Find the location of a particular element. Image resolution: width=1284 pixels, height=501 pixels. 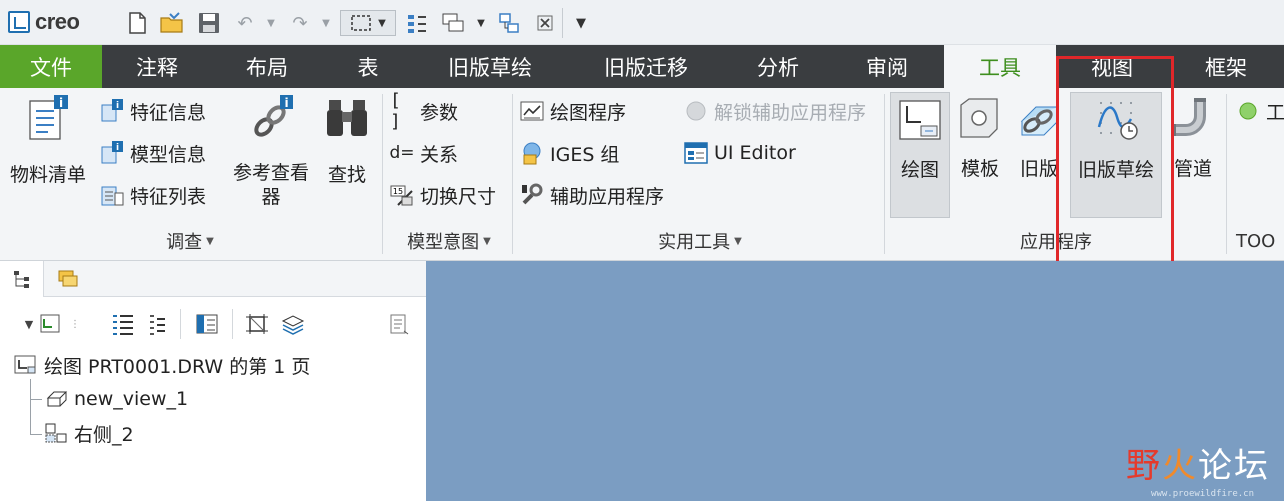

tree-item-label: 右侧_2 is located at coordinates (104, 434).